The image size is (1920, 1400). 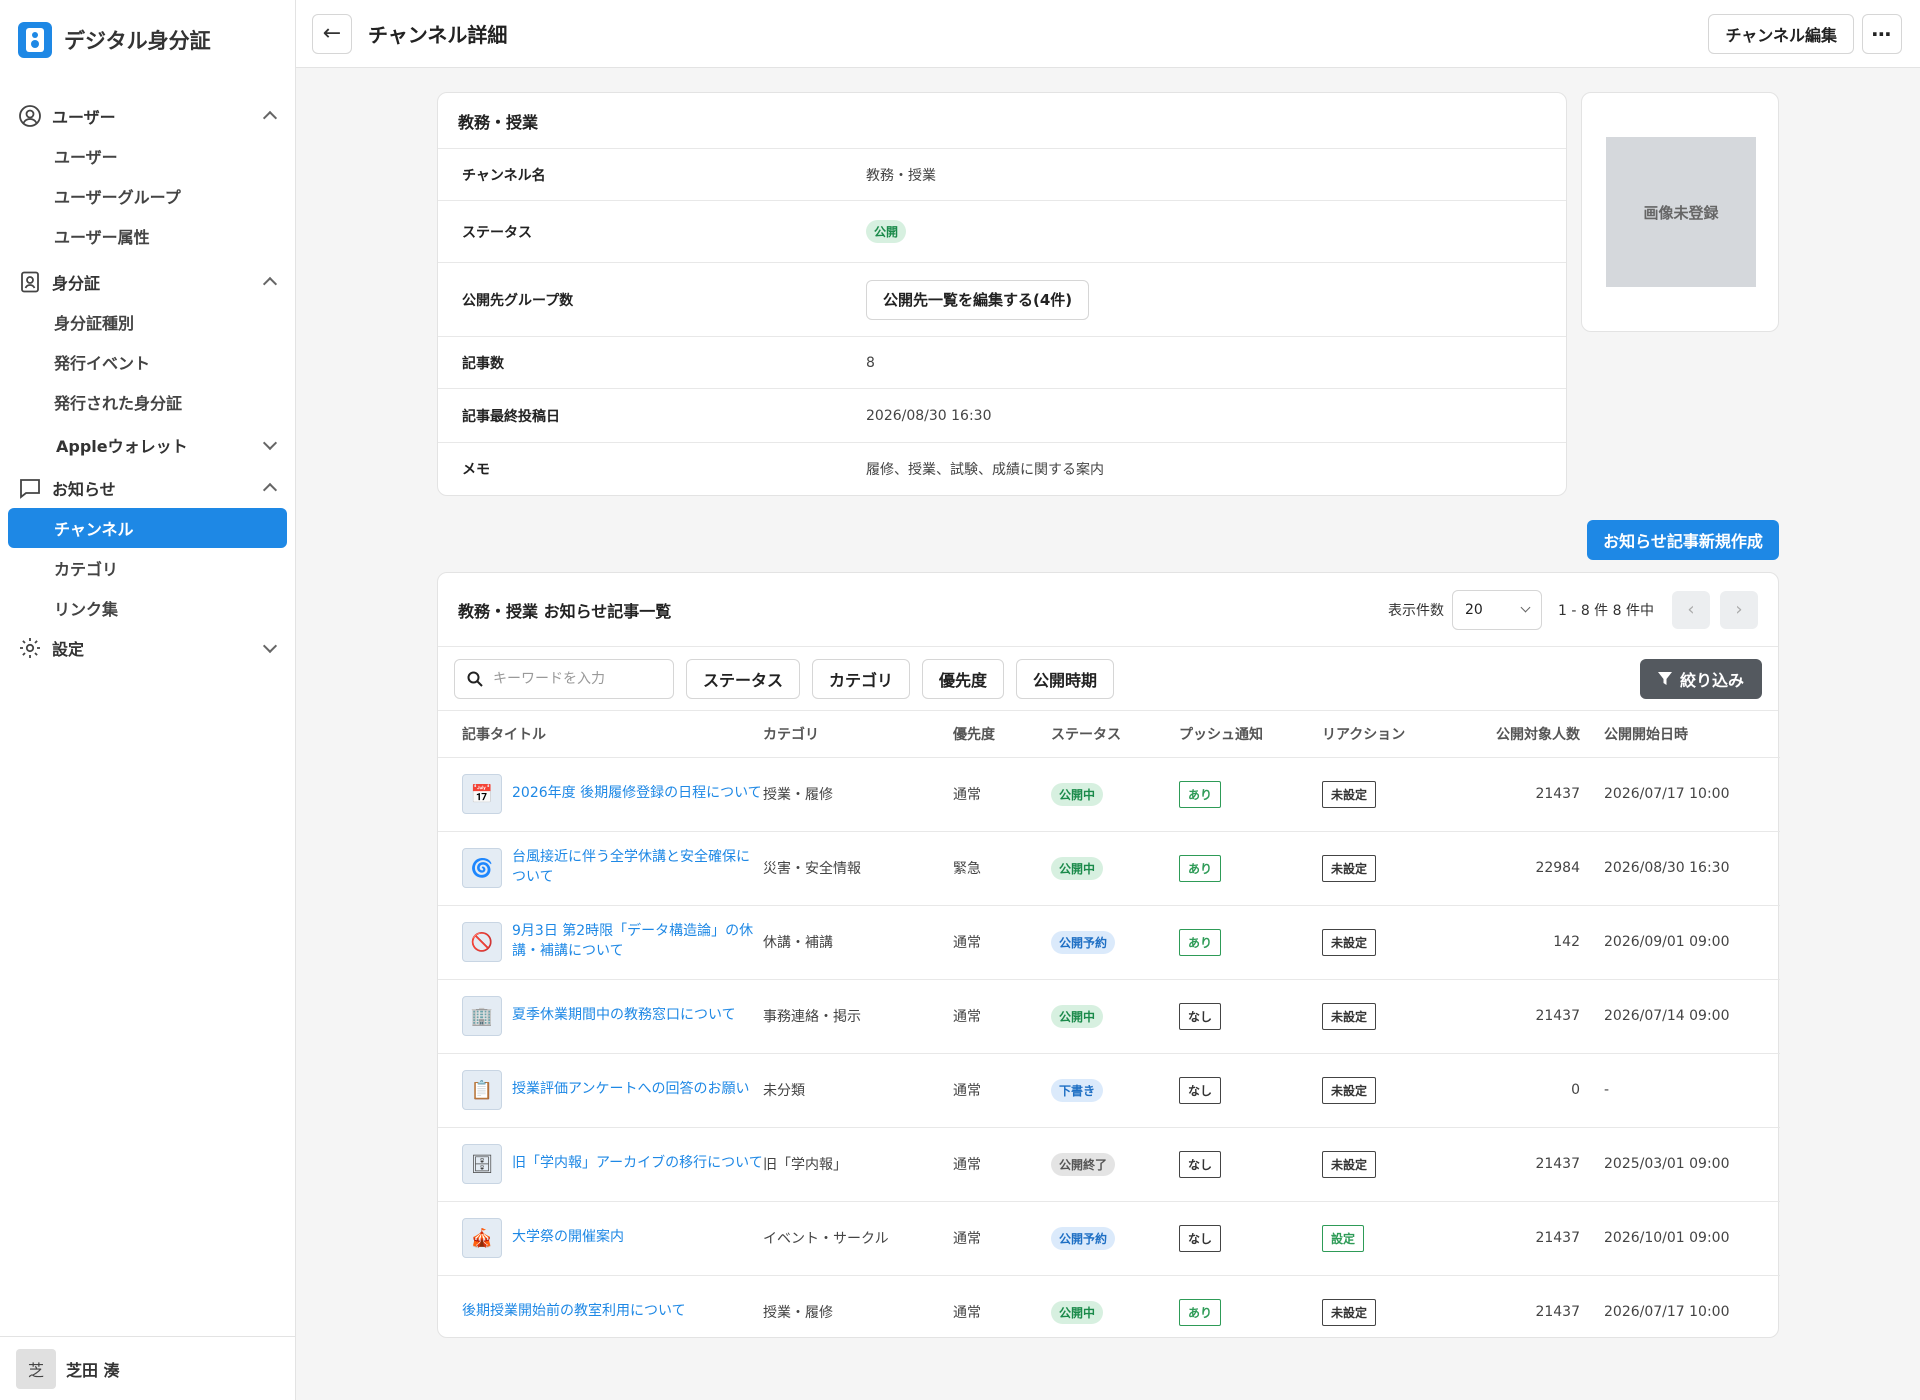 I want to click on prev-page-button: ‹, so click(x=1691, y=609).